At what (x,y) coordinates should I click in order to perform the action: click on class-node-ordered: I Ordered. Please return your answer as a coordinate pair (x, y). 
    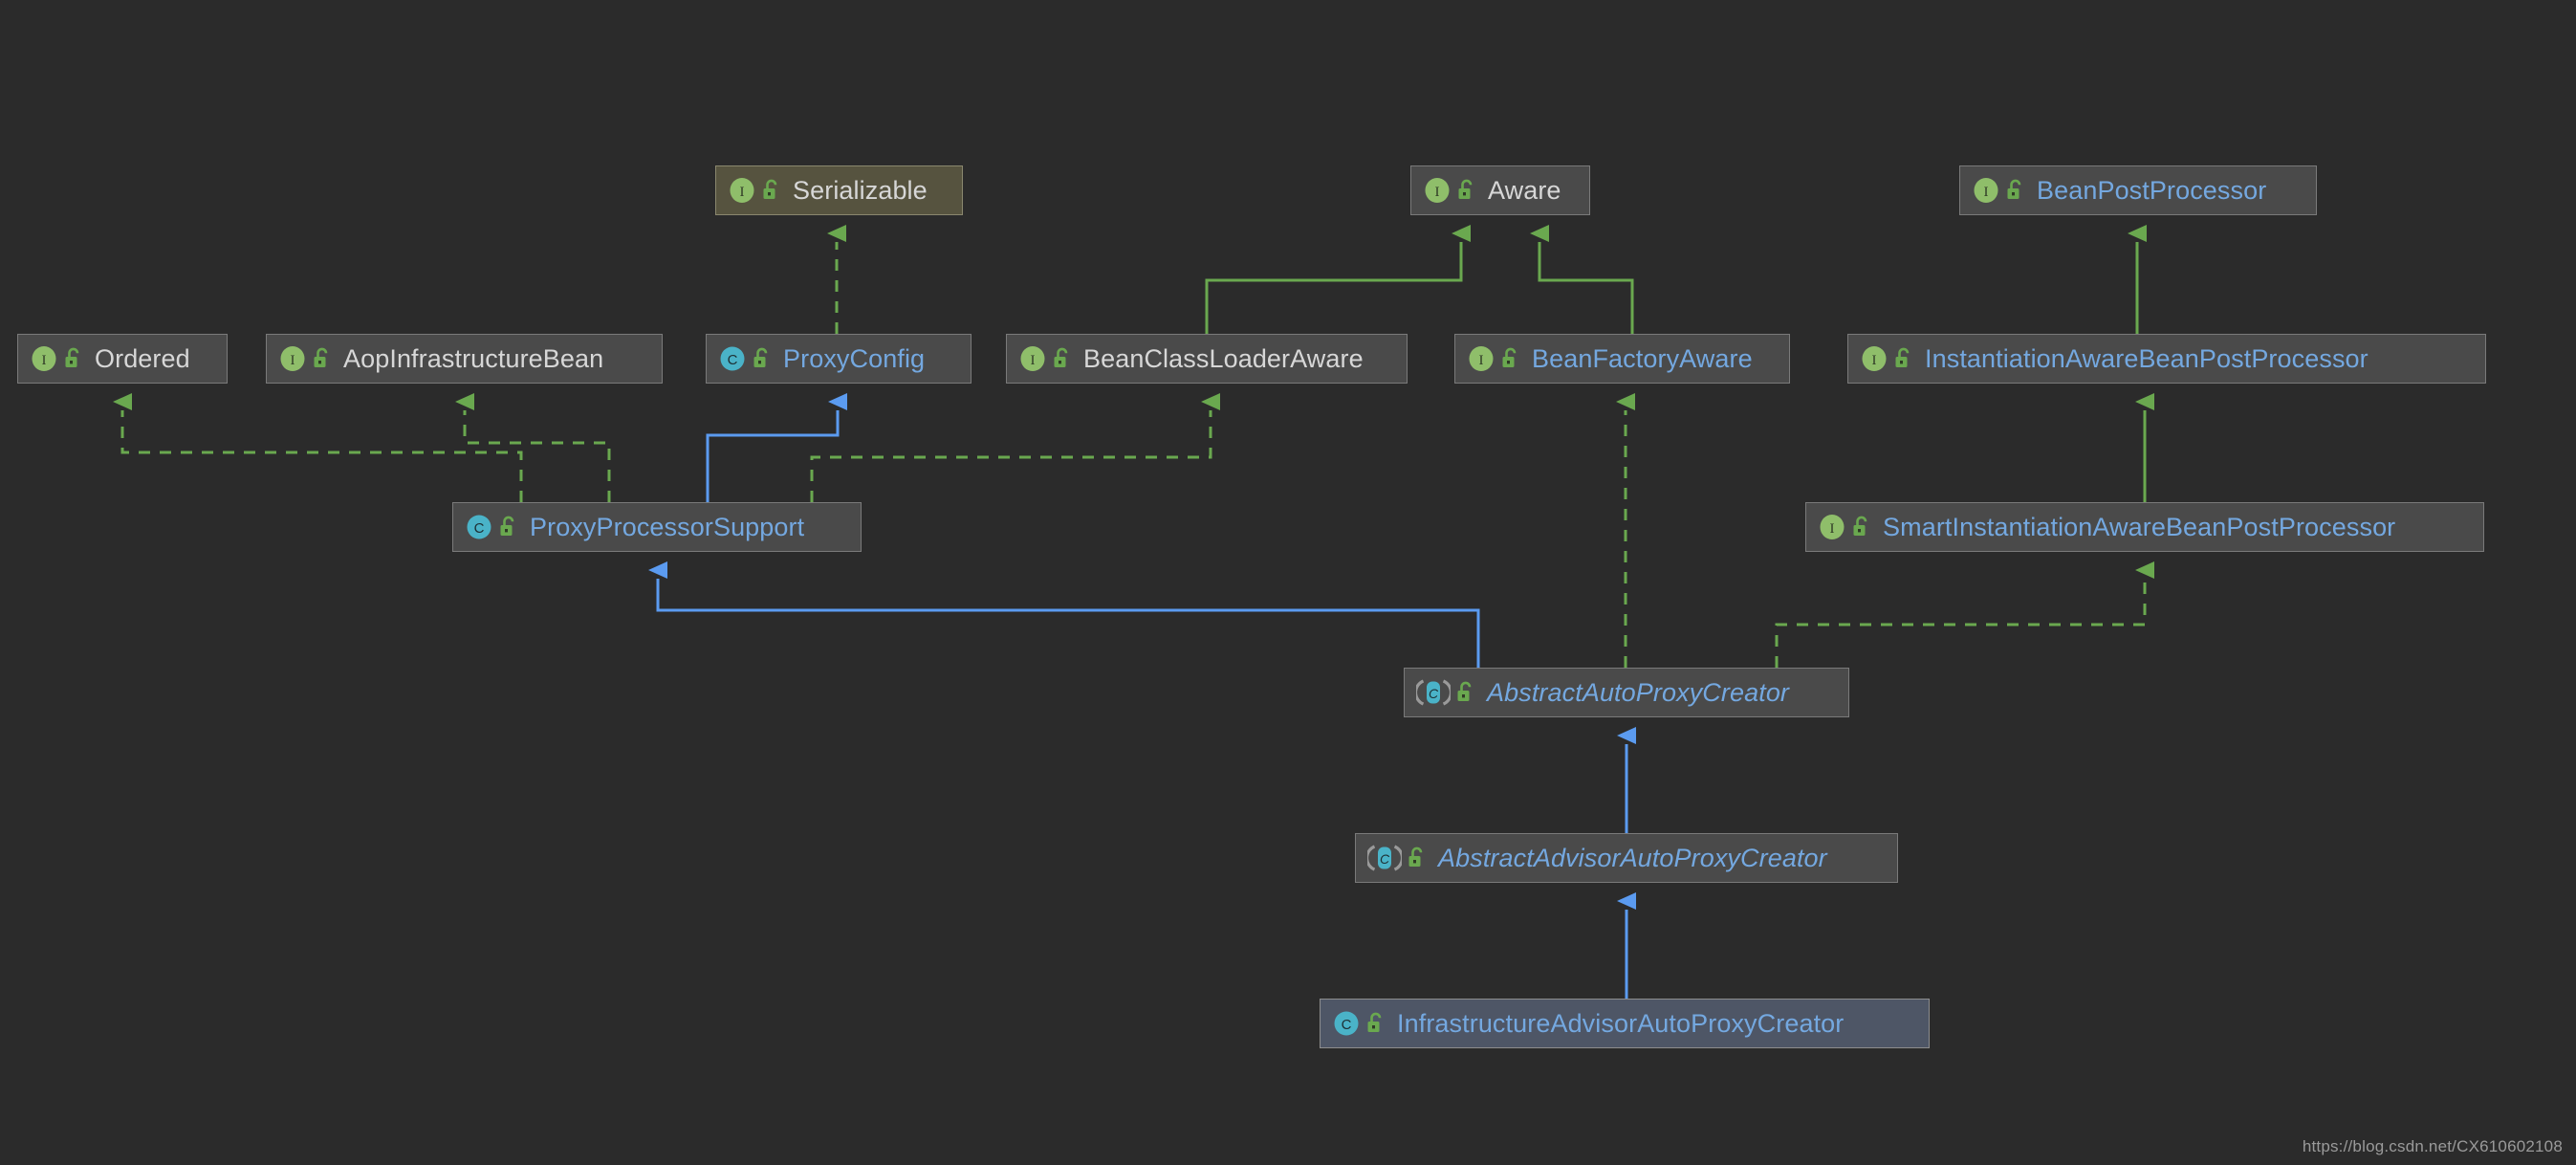
    Looking at the image, I should click on (122, 359).